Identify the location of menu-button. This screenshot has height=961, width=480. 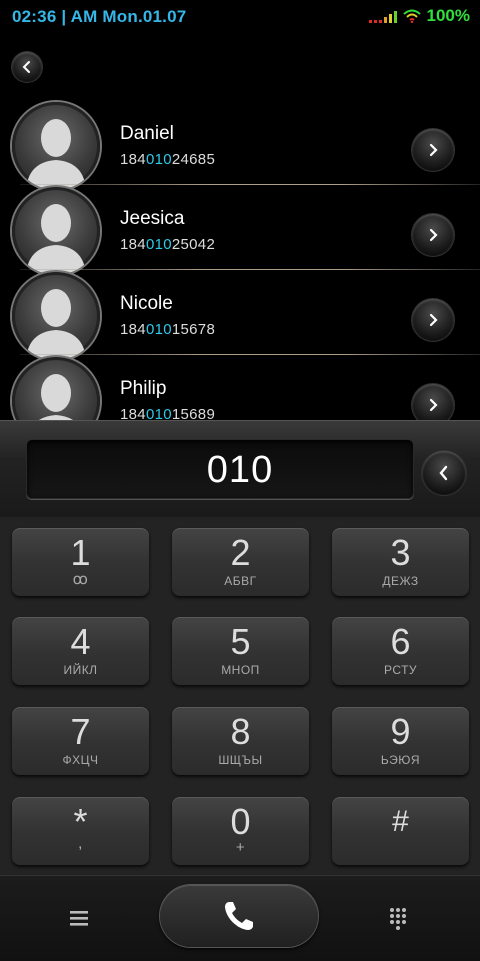
(81, 919).